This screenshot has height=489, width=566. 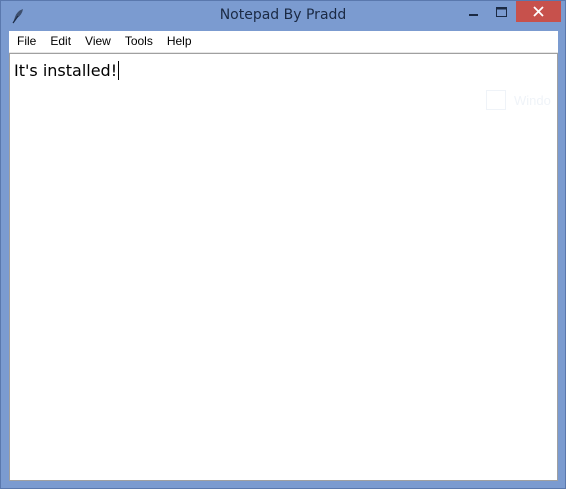 I want to click on menu-bar: File Edit View Tools Help, so click(x=283, y=42).